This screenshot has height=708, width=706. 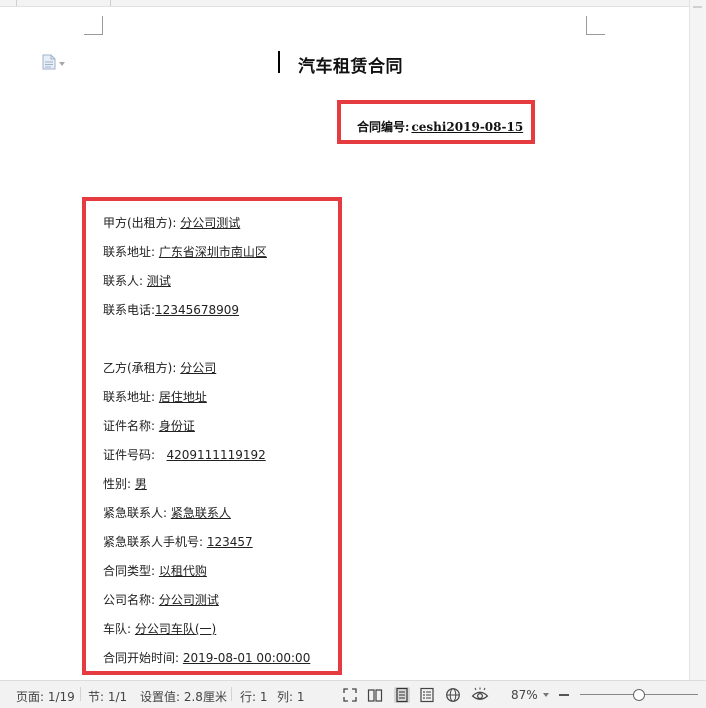 I want to click on eye-protection-button, so click(x=480, y=695).